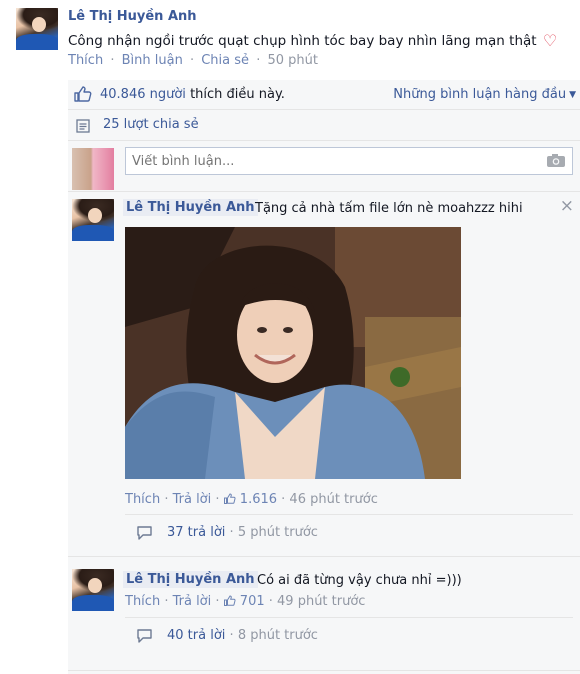 This screenshot has height=674, width=580. Describe the element at coordinates (567, 206) in the screenshot. I see `close-icon: ×` at that location.